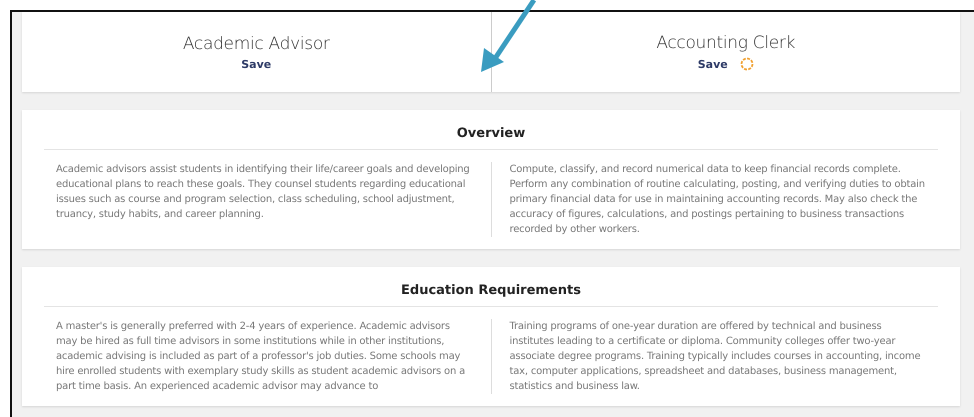 The height and width of the screenshot is (417, 974). Describe the element at coordinates (263, 192) in the screenshot. I see `description-text: Academic advisors assist students in identifying their life/career goals and developing educational plans to reach these goals. They counsel students regarding educational issues such as course and program selection, class scheduling, school adjustment, truancy, study habits, and career planning.` at that location.